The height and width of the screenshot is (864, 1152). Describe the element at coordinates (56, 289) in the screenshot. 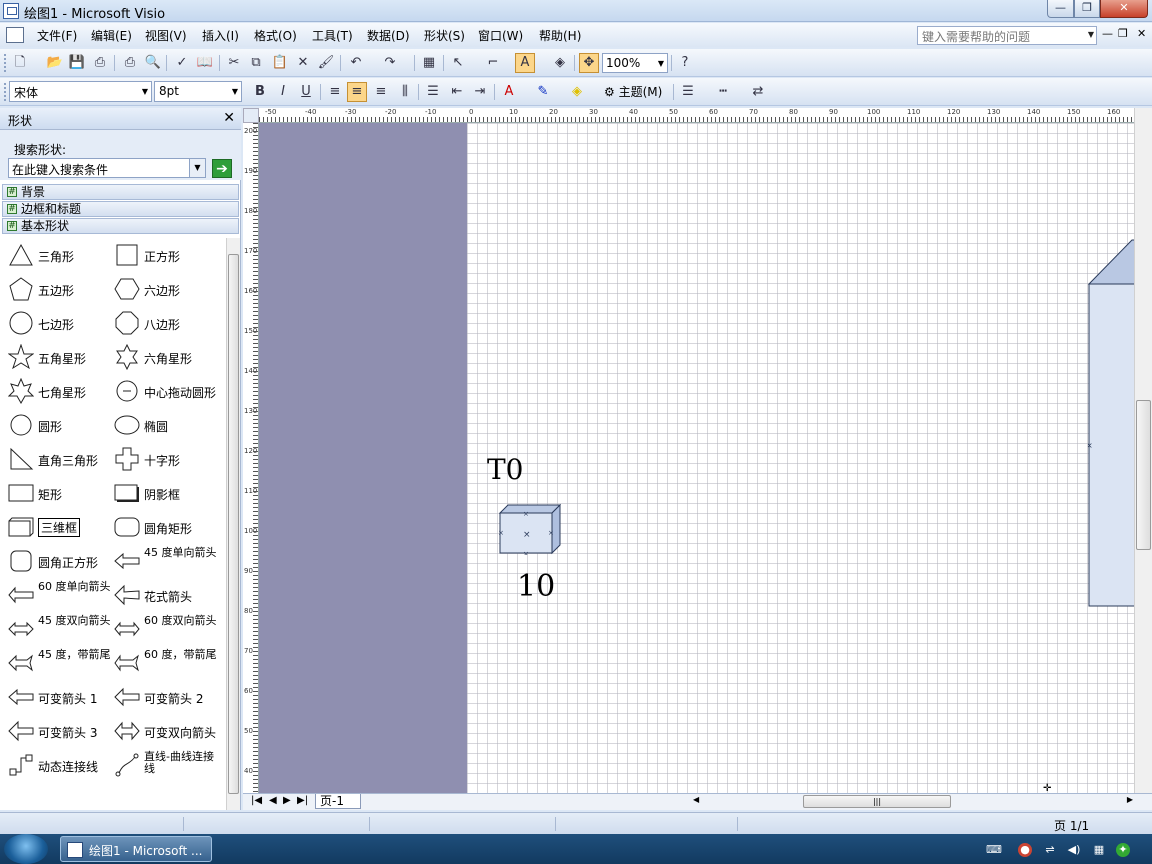

I see `shape-item-pentagon: 五边形` at that location.